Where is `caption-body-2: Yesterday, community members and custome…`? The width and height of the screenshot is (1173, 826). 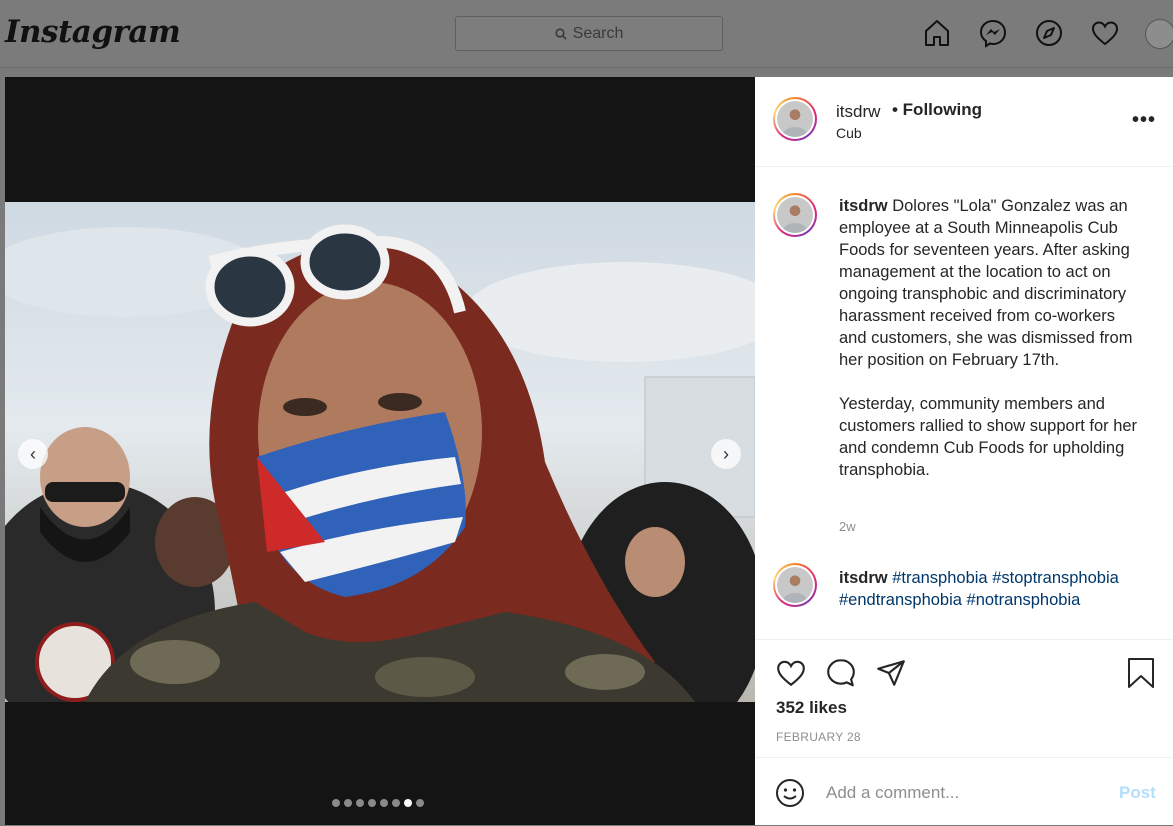
caption-body-2: Yesterday, community members and custome… is located at coordinates (988, 437).